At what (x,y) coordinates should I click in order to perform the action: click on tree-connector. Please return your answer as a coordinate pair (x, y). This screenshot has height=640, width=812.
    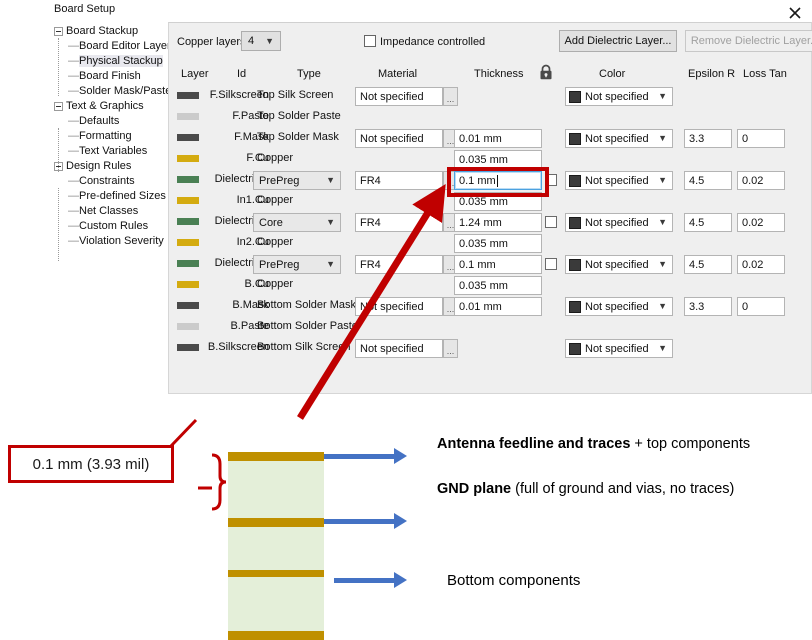
    Looking at the image, I should click on (58, 224).